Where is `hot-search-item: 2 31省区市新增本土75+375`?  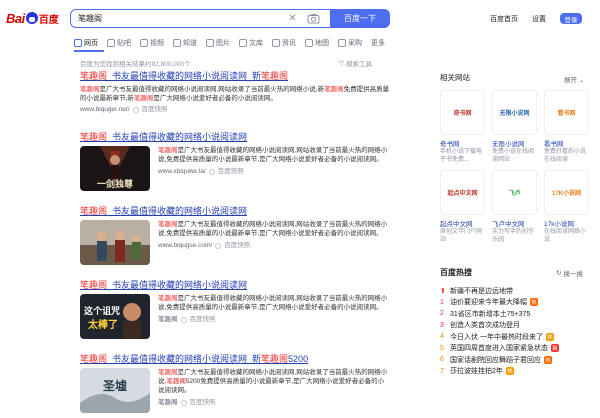 hot-search-item: 2 31省区市新增本土75+375 is located at coordinates (517, 314).